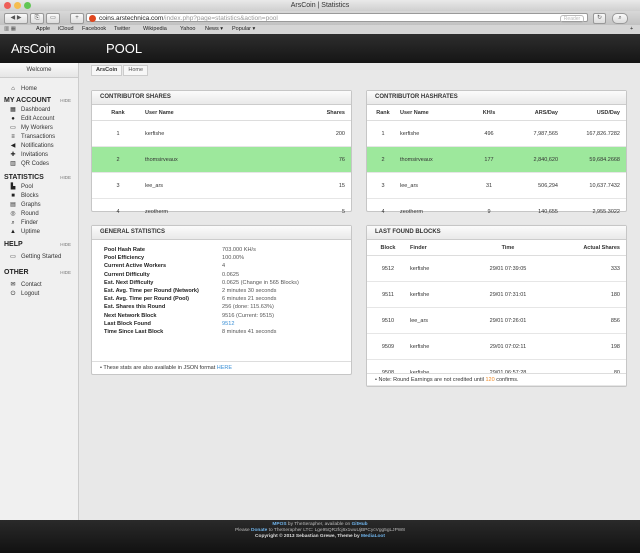 The width and height of the screenshot is (640, 553). I want to click on reader-button: Reader, so click(572, 19).